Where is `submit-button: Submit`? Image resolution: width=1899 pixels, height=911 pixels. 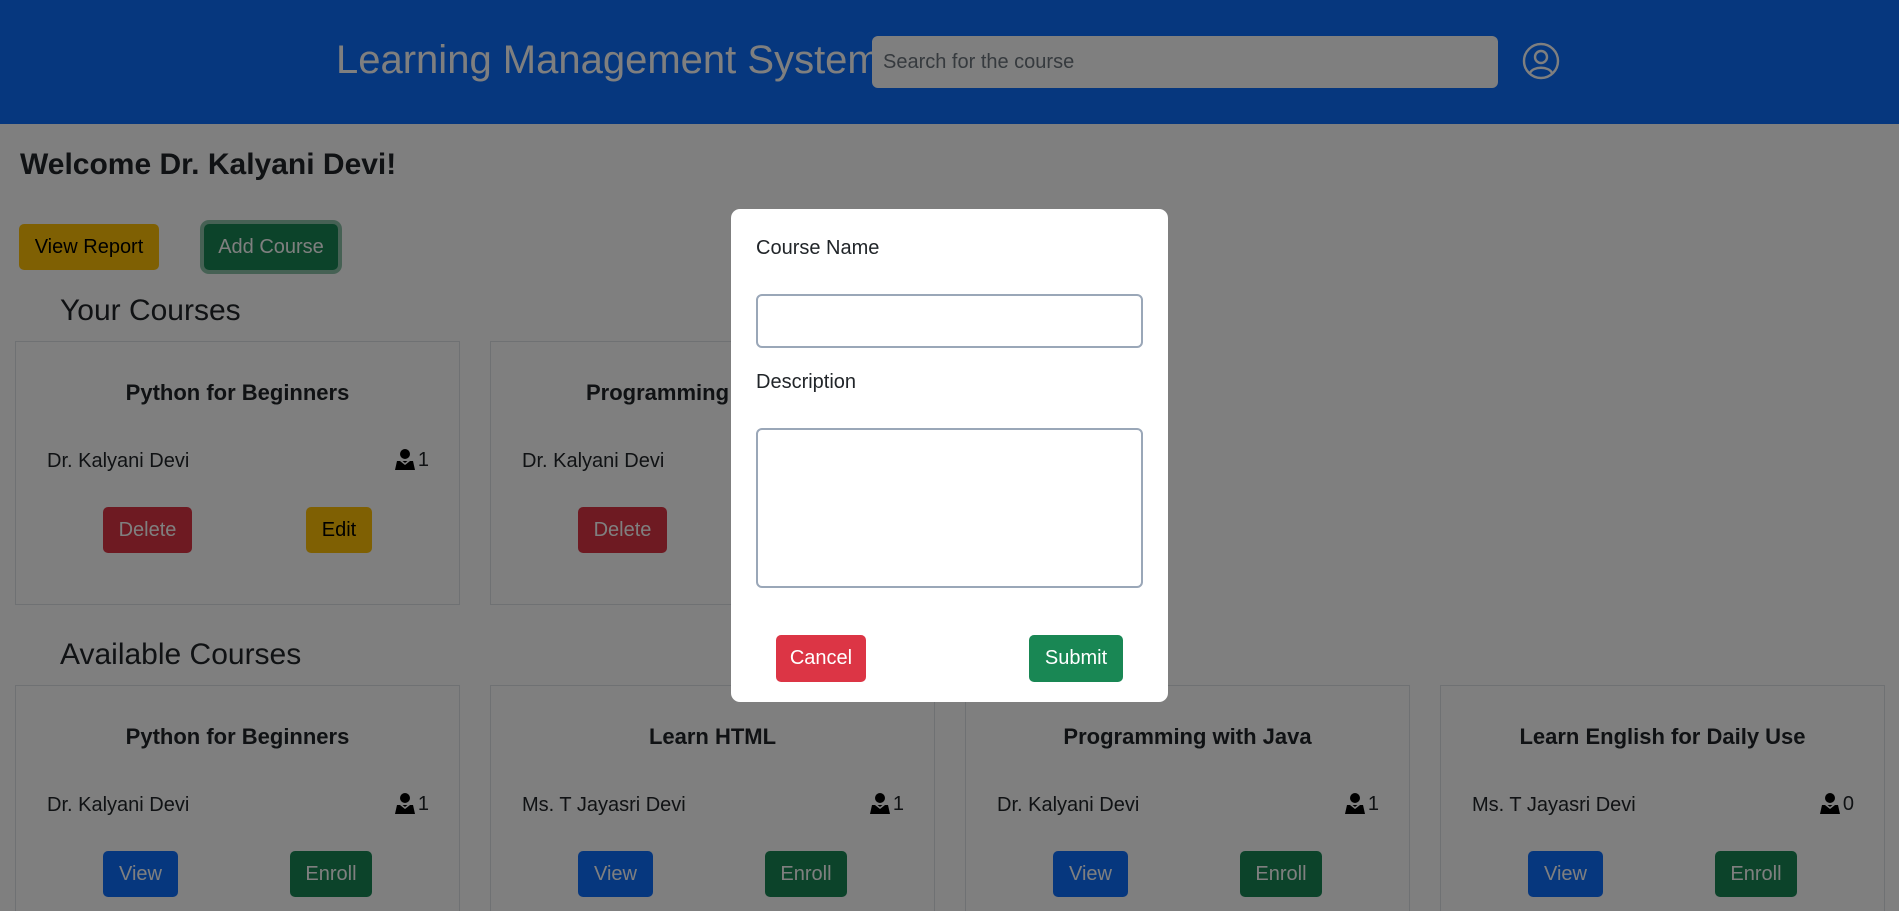 submit-button: Submit is located at coordinates (1076, 658).